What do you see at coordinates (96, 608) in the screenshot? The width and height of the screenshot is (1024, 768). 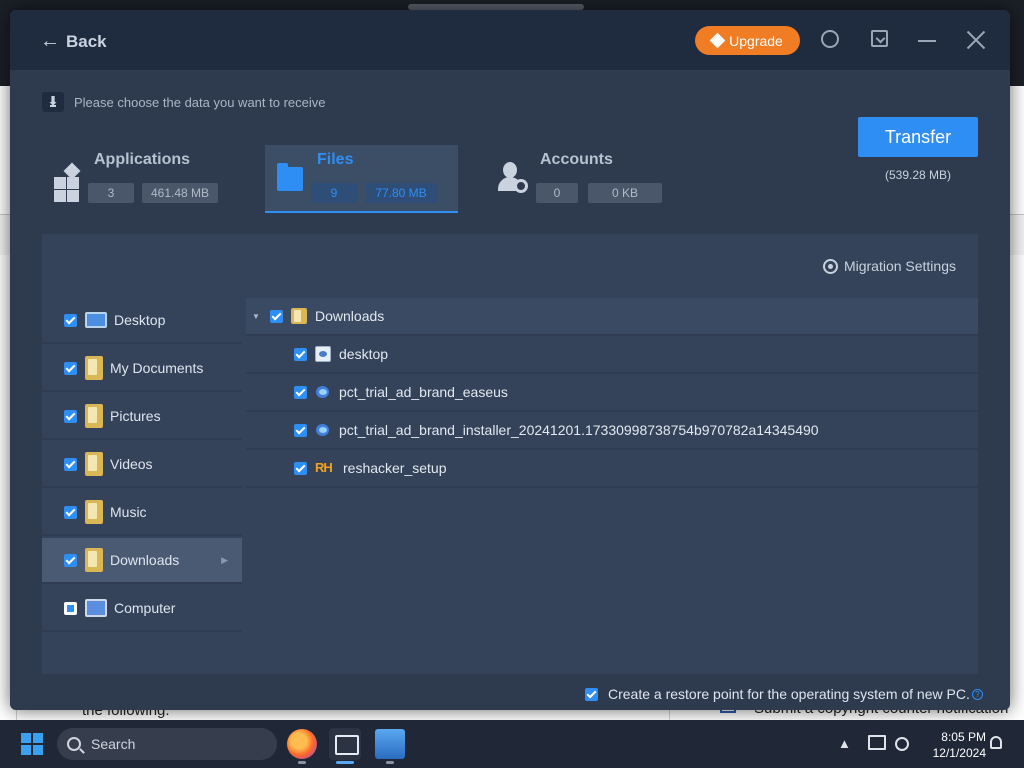 I see `computer-icon` at bounding box center [96, 608].